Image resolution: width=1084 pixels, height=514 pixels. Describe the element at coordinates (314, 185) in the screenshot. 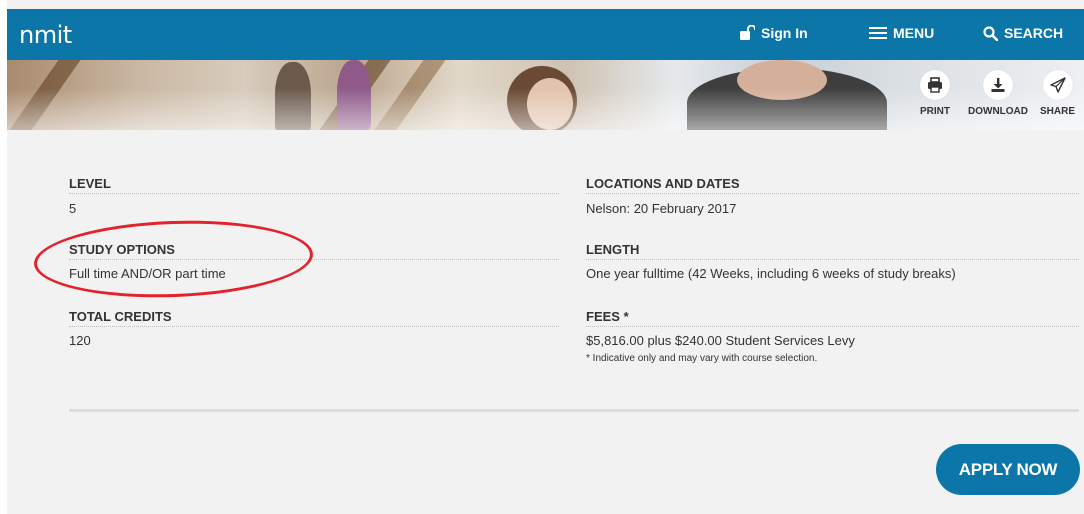

I see `level-heading: LEVEL` at that location.